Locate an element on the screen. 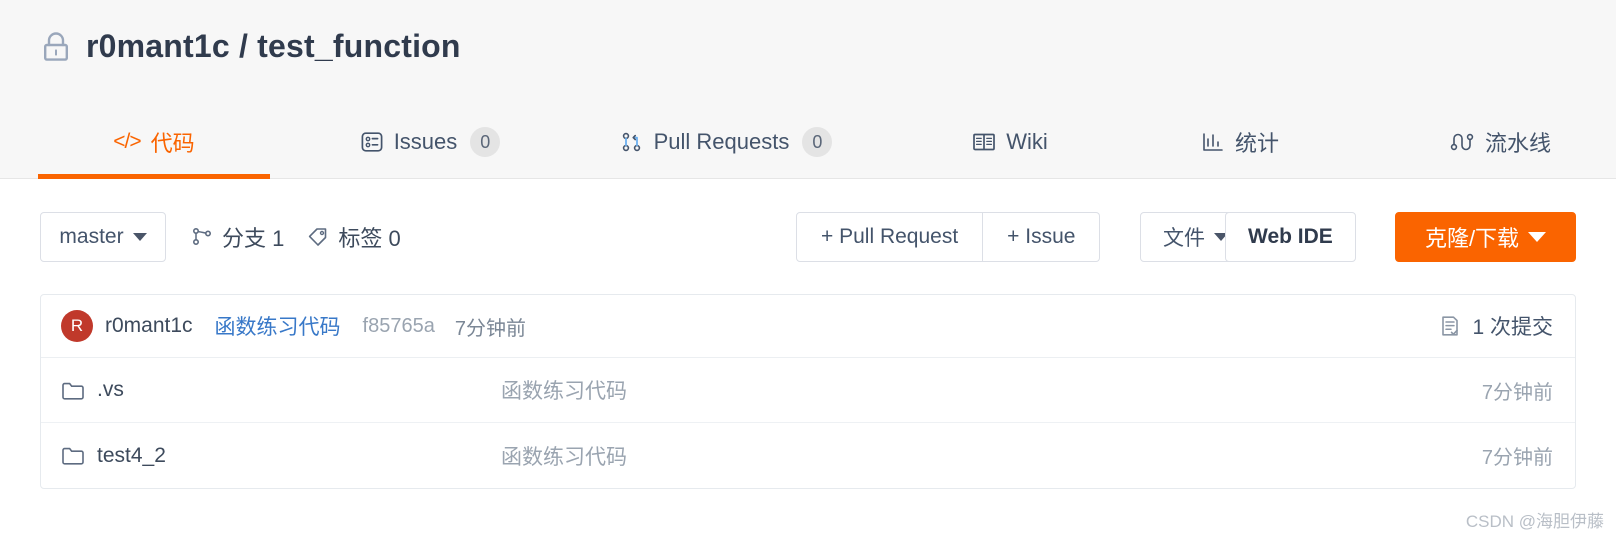 Image resolution: width=1616 pixels, height=540 pixels. tab-issues: Issues 0 is located at coordinates (430, 142).